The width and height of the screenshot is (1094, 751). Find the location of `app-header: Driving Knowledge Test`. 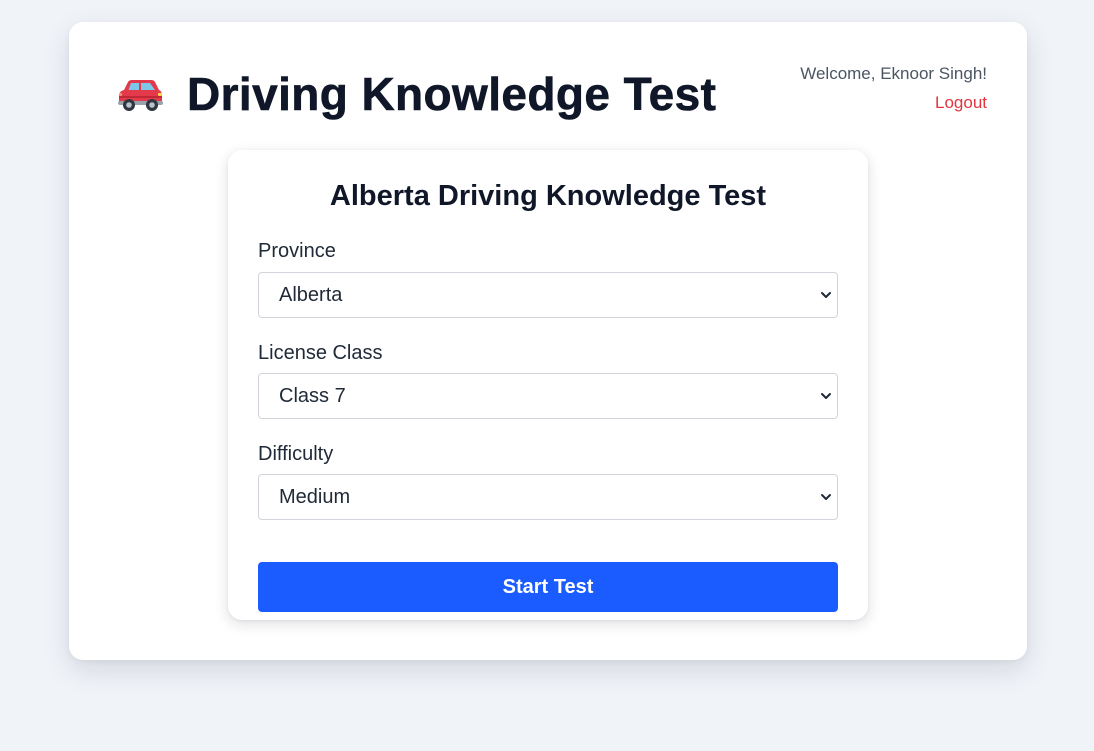

app-header: Driving Knowledge Test is located at coordinates (415, 94).